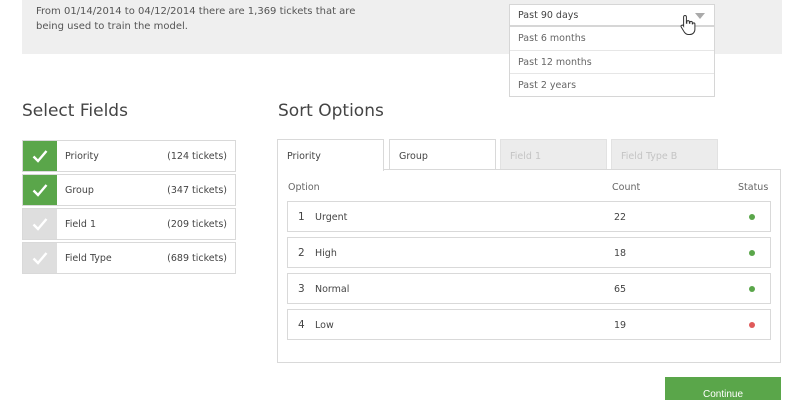 The image size is (800, 400). What do you see at coordinates (326, 253) in the screenshot?
I see `option-label: High` at bounding box center [326, 253].